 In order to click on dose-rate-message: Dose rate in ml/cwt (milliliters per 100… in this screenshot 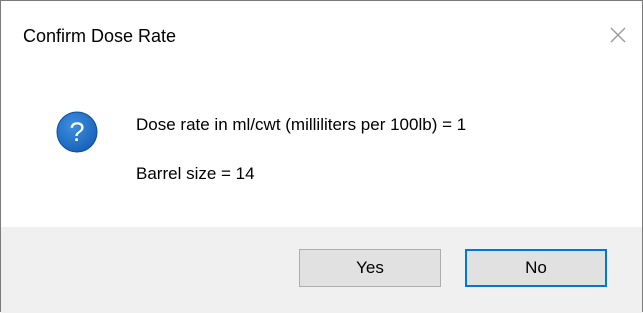, I will do `click(301, 124)`.